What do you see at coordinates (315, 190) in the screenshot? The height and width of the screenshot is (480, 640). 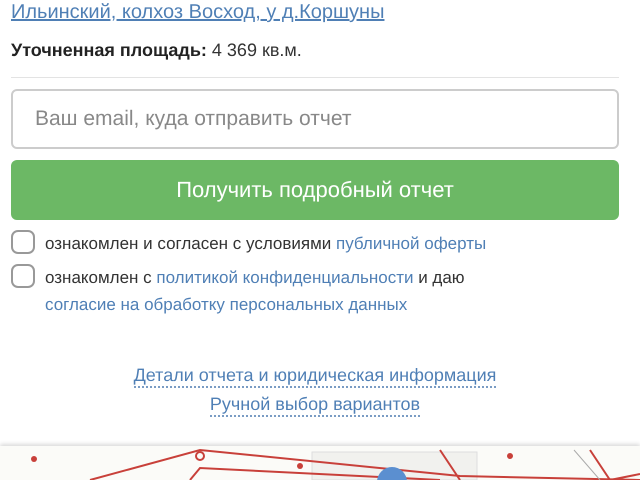 I see `report-button: Получить подробный отчет` at bounding box center [315, 190].